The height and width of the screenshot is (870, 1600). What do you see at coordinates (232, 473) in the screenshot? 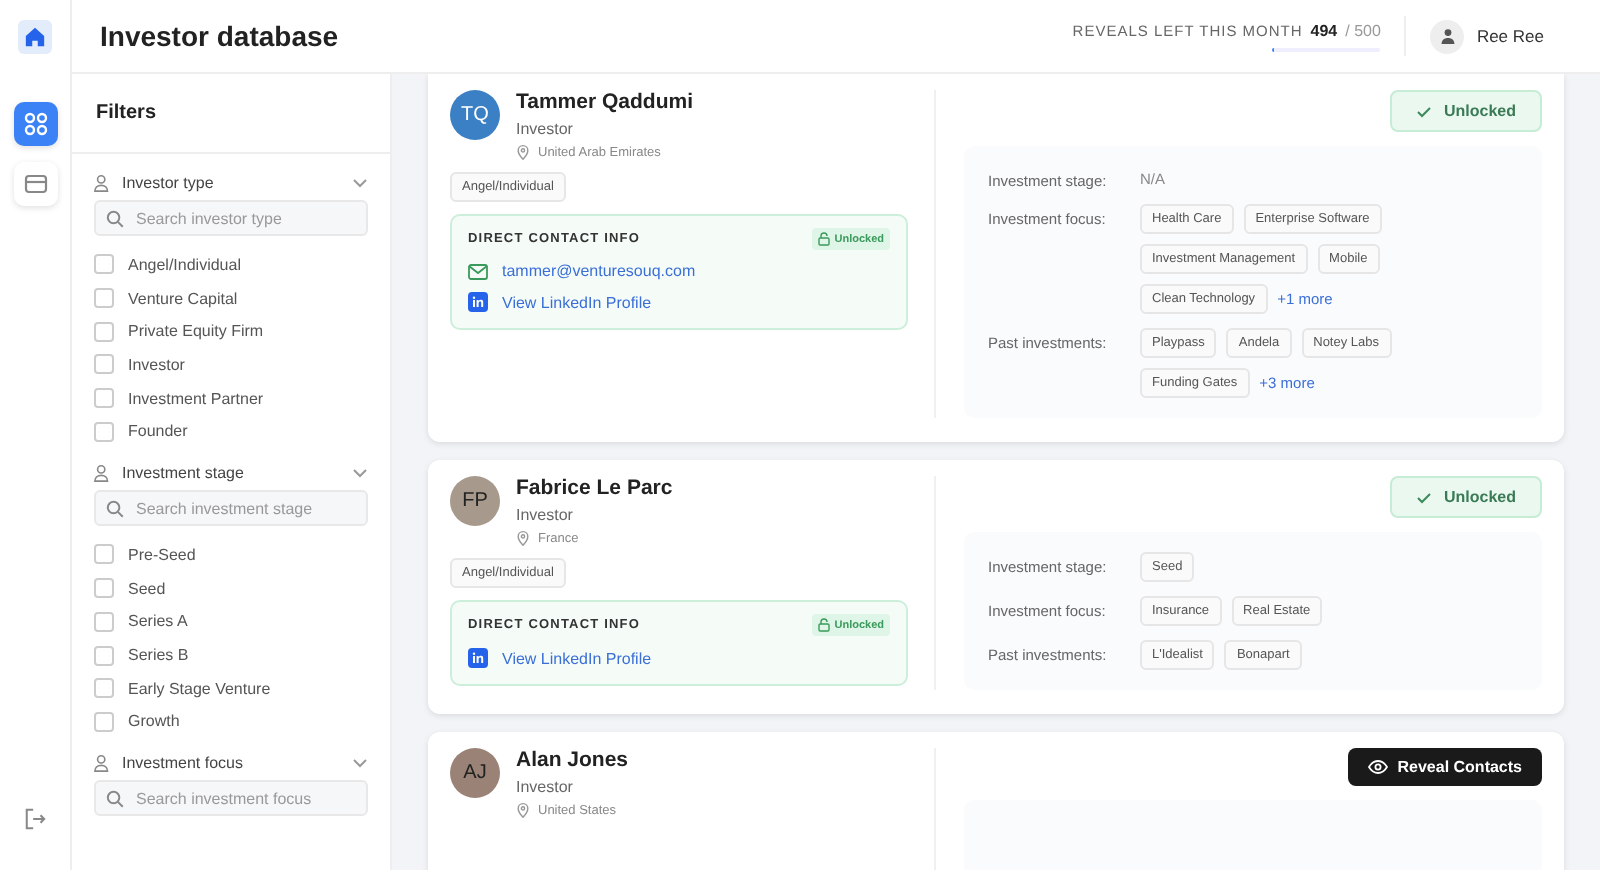
I see `filter-group-title: Investment stage` at bounding box center [232, 473].